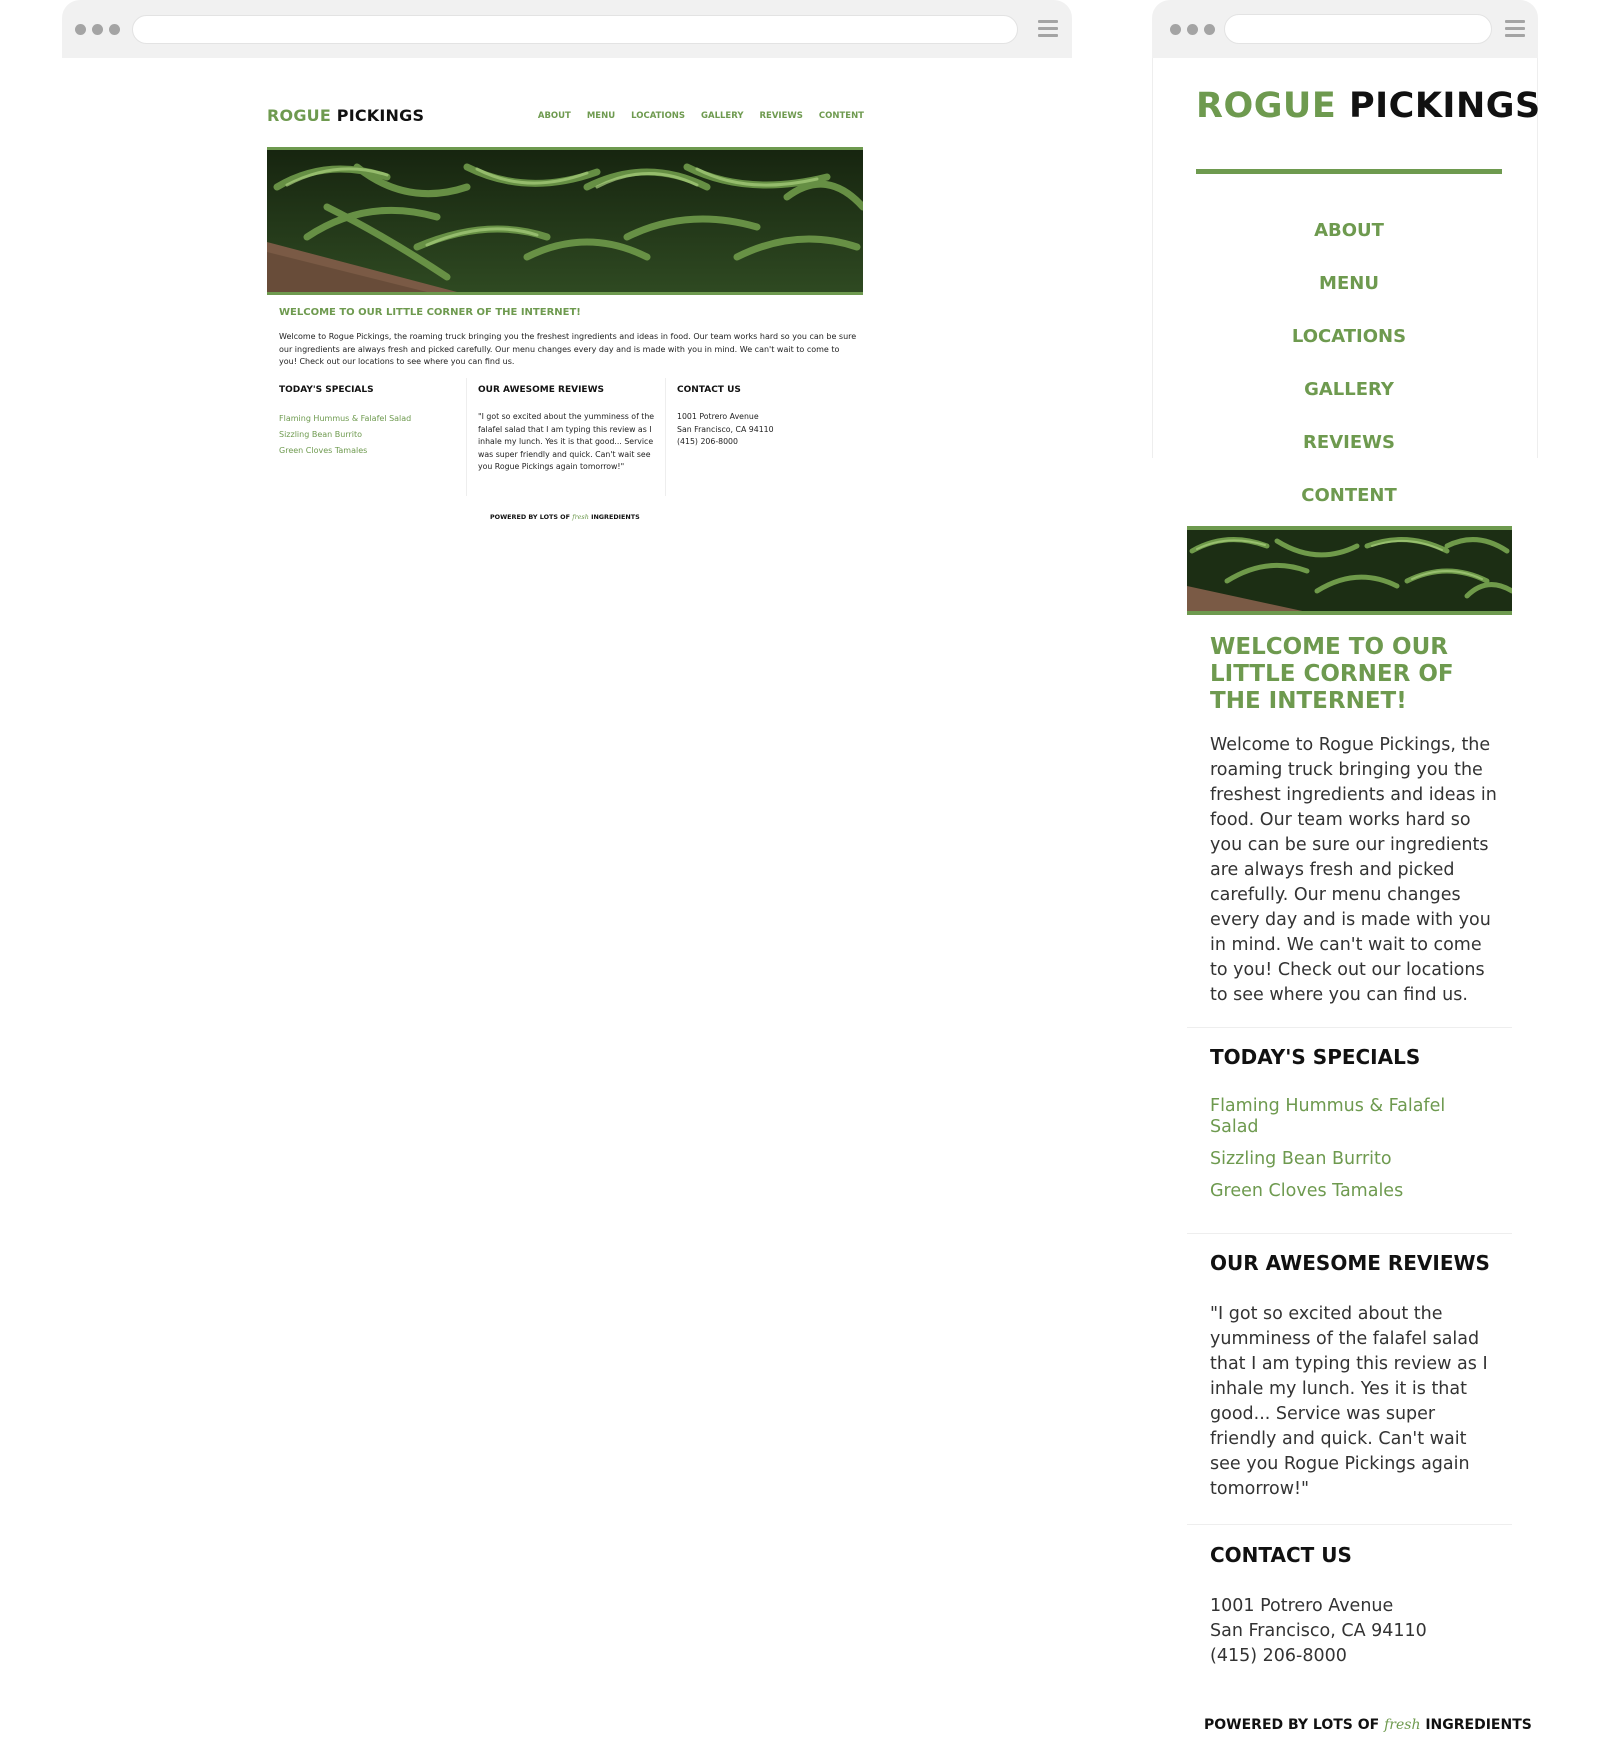 The width and height of the screenshot is (1600, 1758). What do you see at coordinates (575, 29) in the screenshot?
I see `address-bar` at bounding box center [575, 29].